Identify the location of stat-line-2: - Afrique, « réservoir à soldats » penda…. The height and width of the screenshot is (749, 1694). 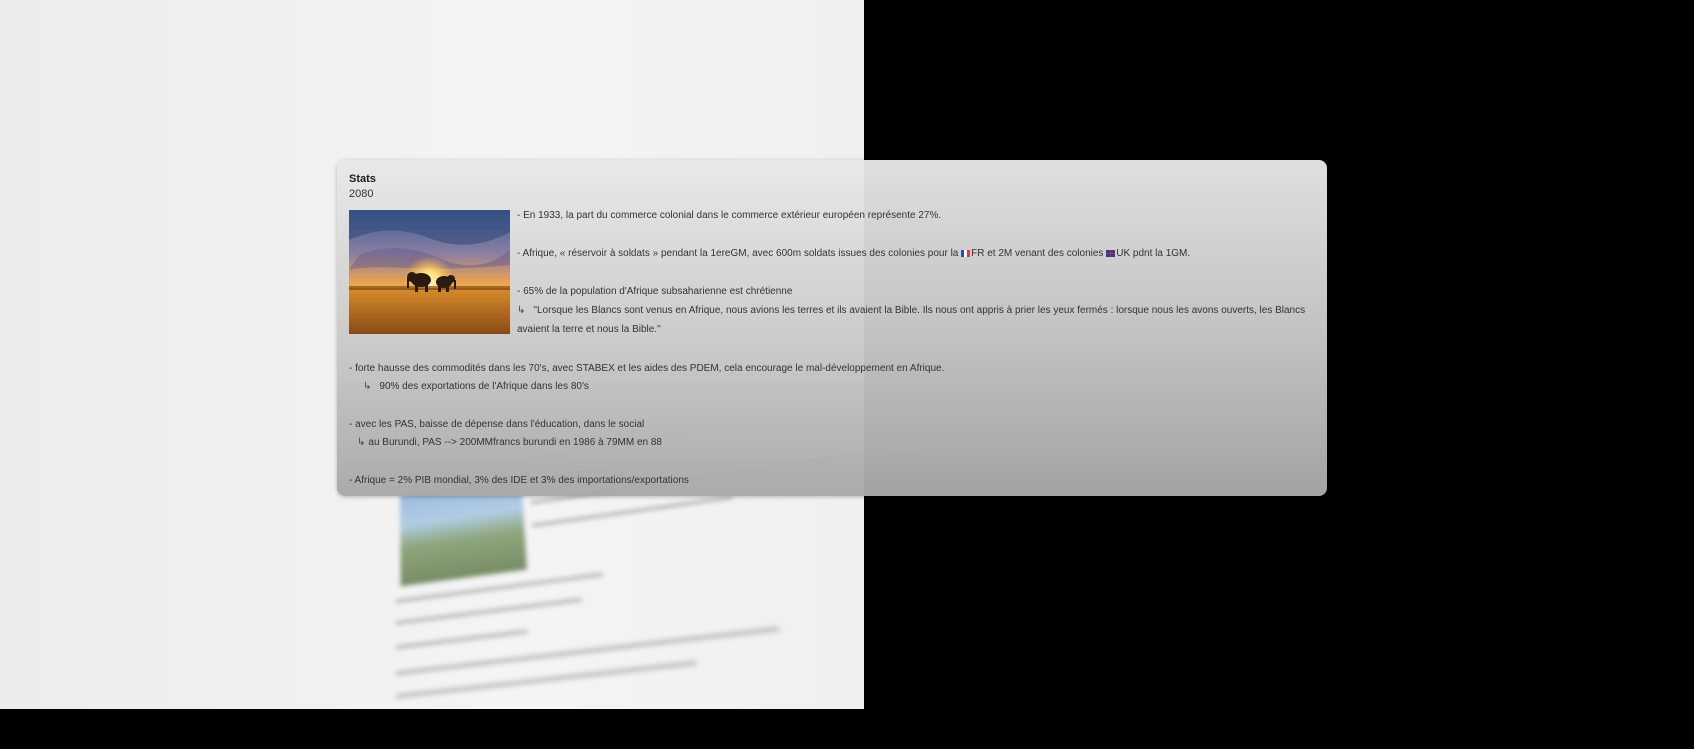
(853, 253).